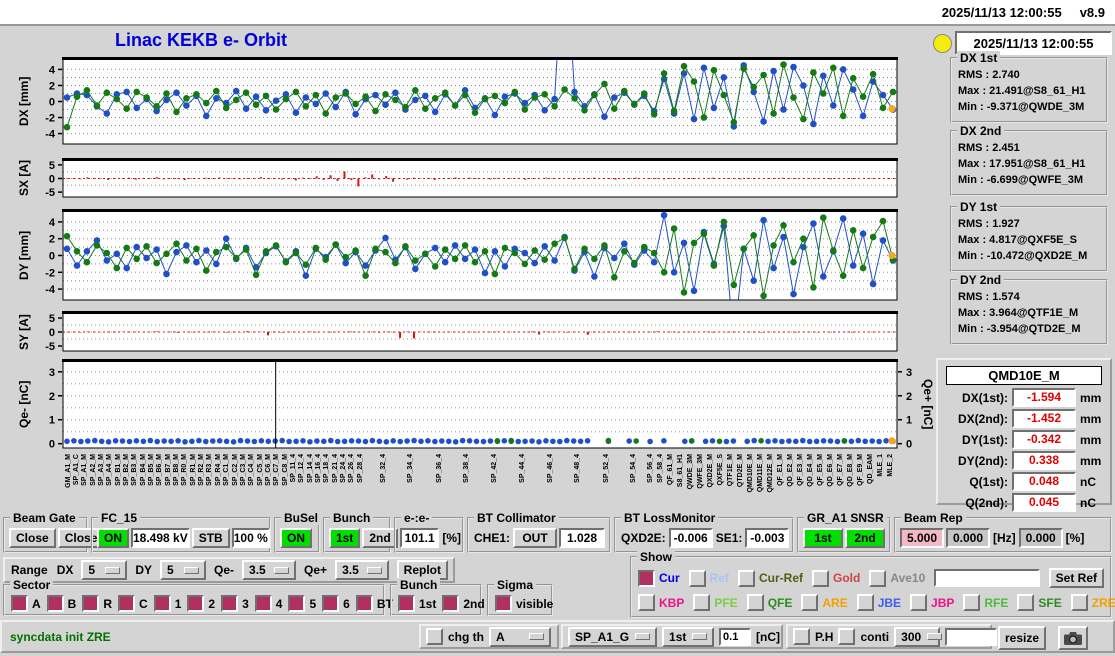 This screenshot has width=1115, height=656. I want to click on x-axis-label: S8_61_H1, so click(680, 471).